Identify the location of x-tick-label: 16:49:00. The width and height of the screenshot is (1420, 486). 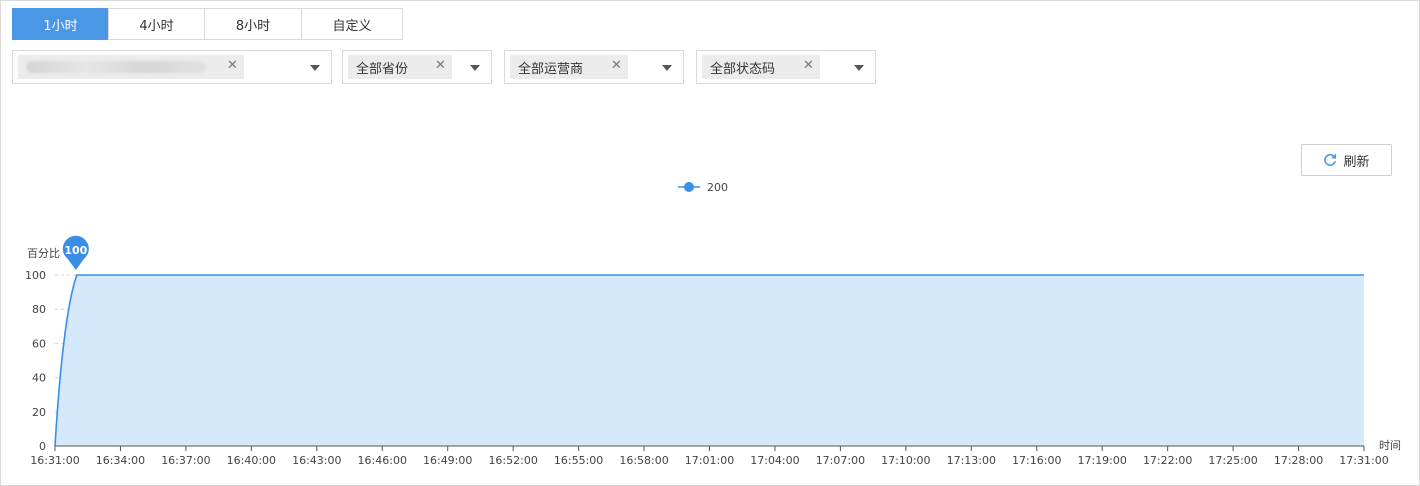
(447, 460).